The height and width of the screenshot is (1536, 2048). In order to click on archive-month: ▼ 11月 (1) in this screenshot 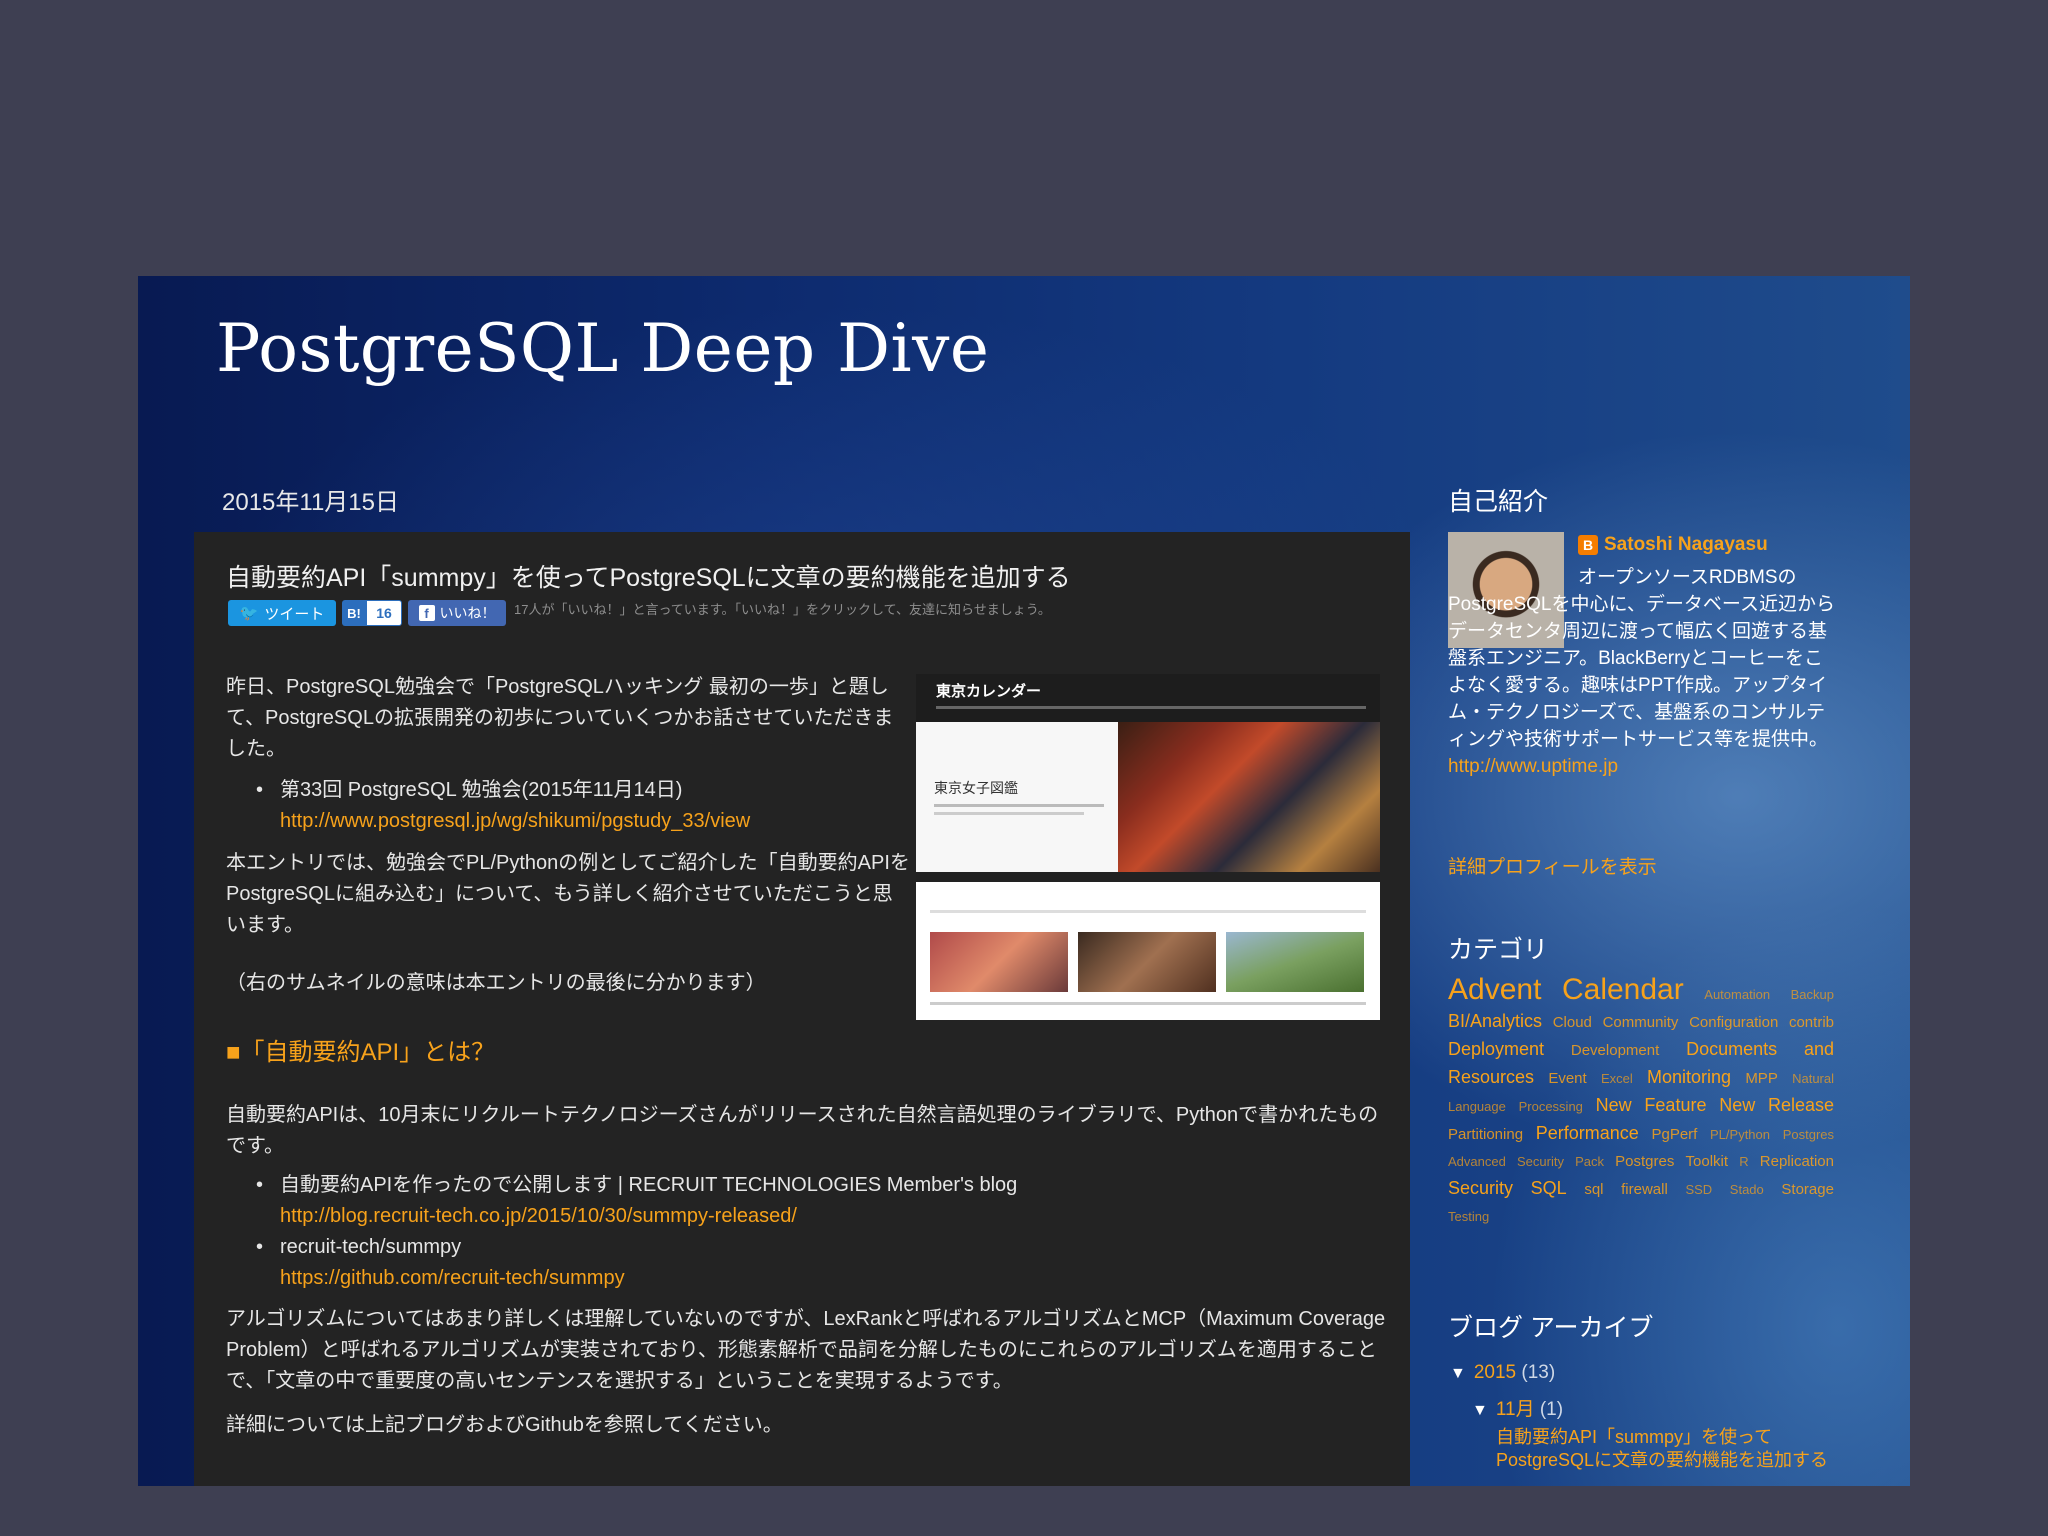, I will do `click(1668, 1407)`.